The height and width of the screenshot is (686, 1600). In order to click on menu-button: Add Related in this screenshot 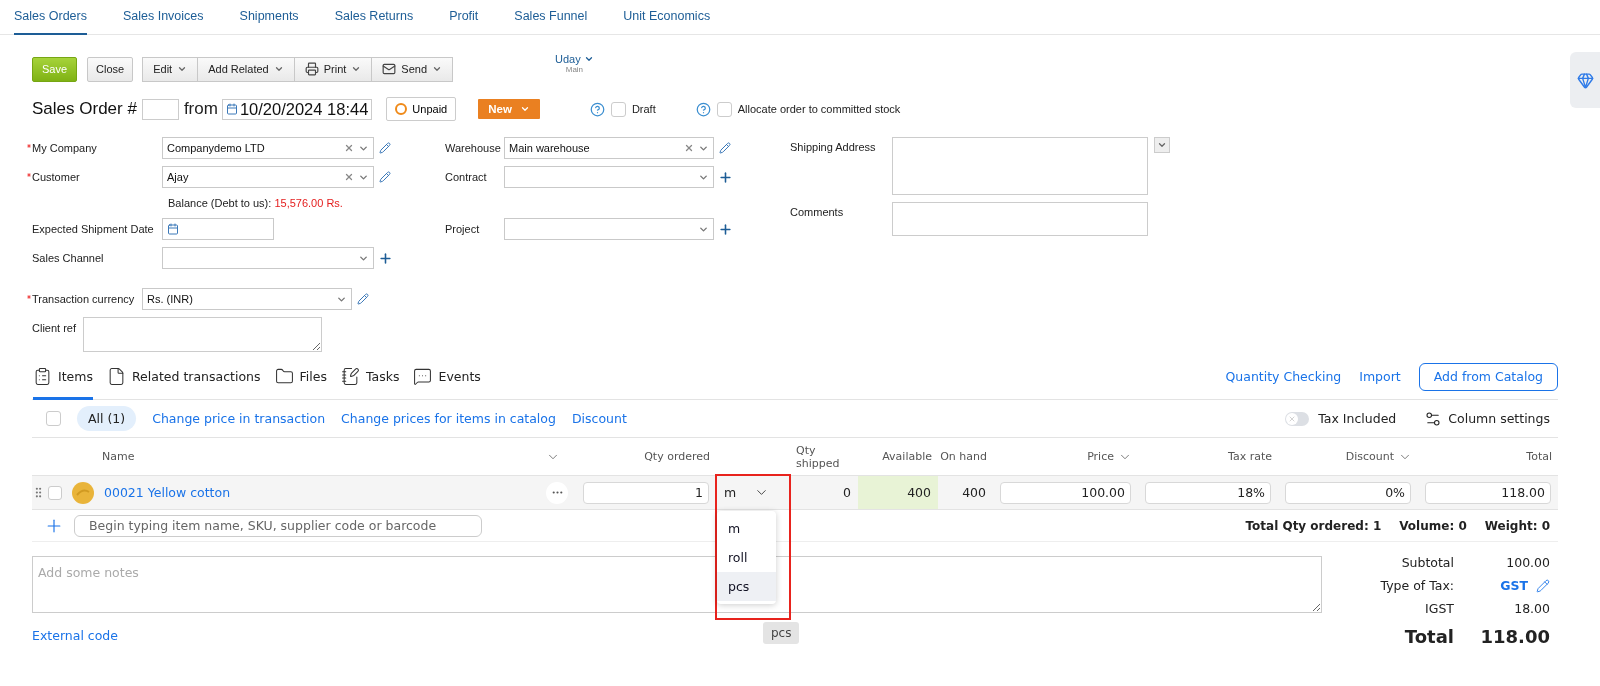, I will do `click(246, 69)`.